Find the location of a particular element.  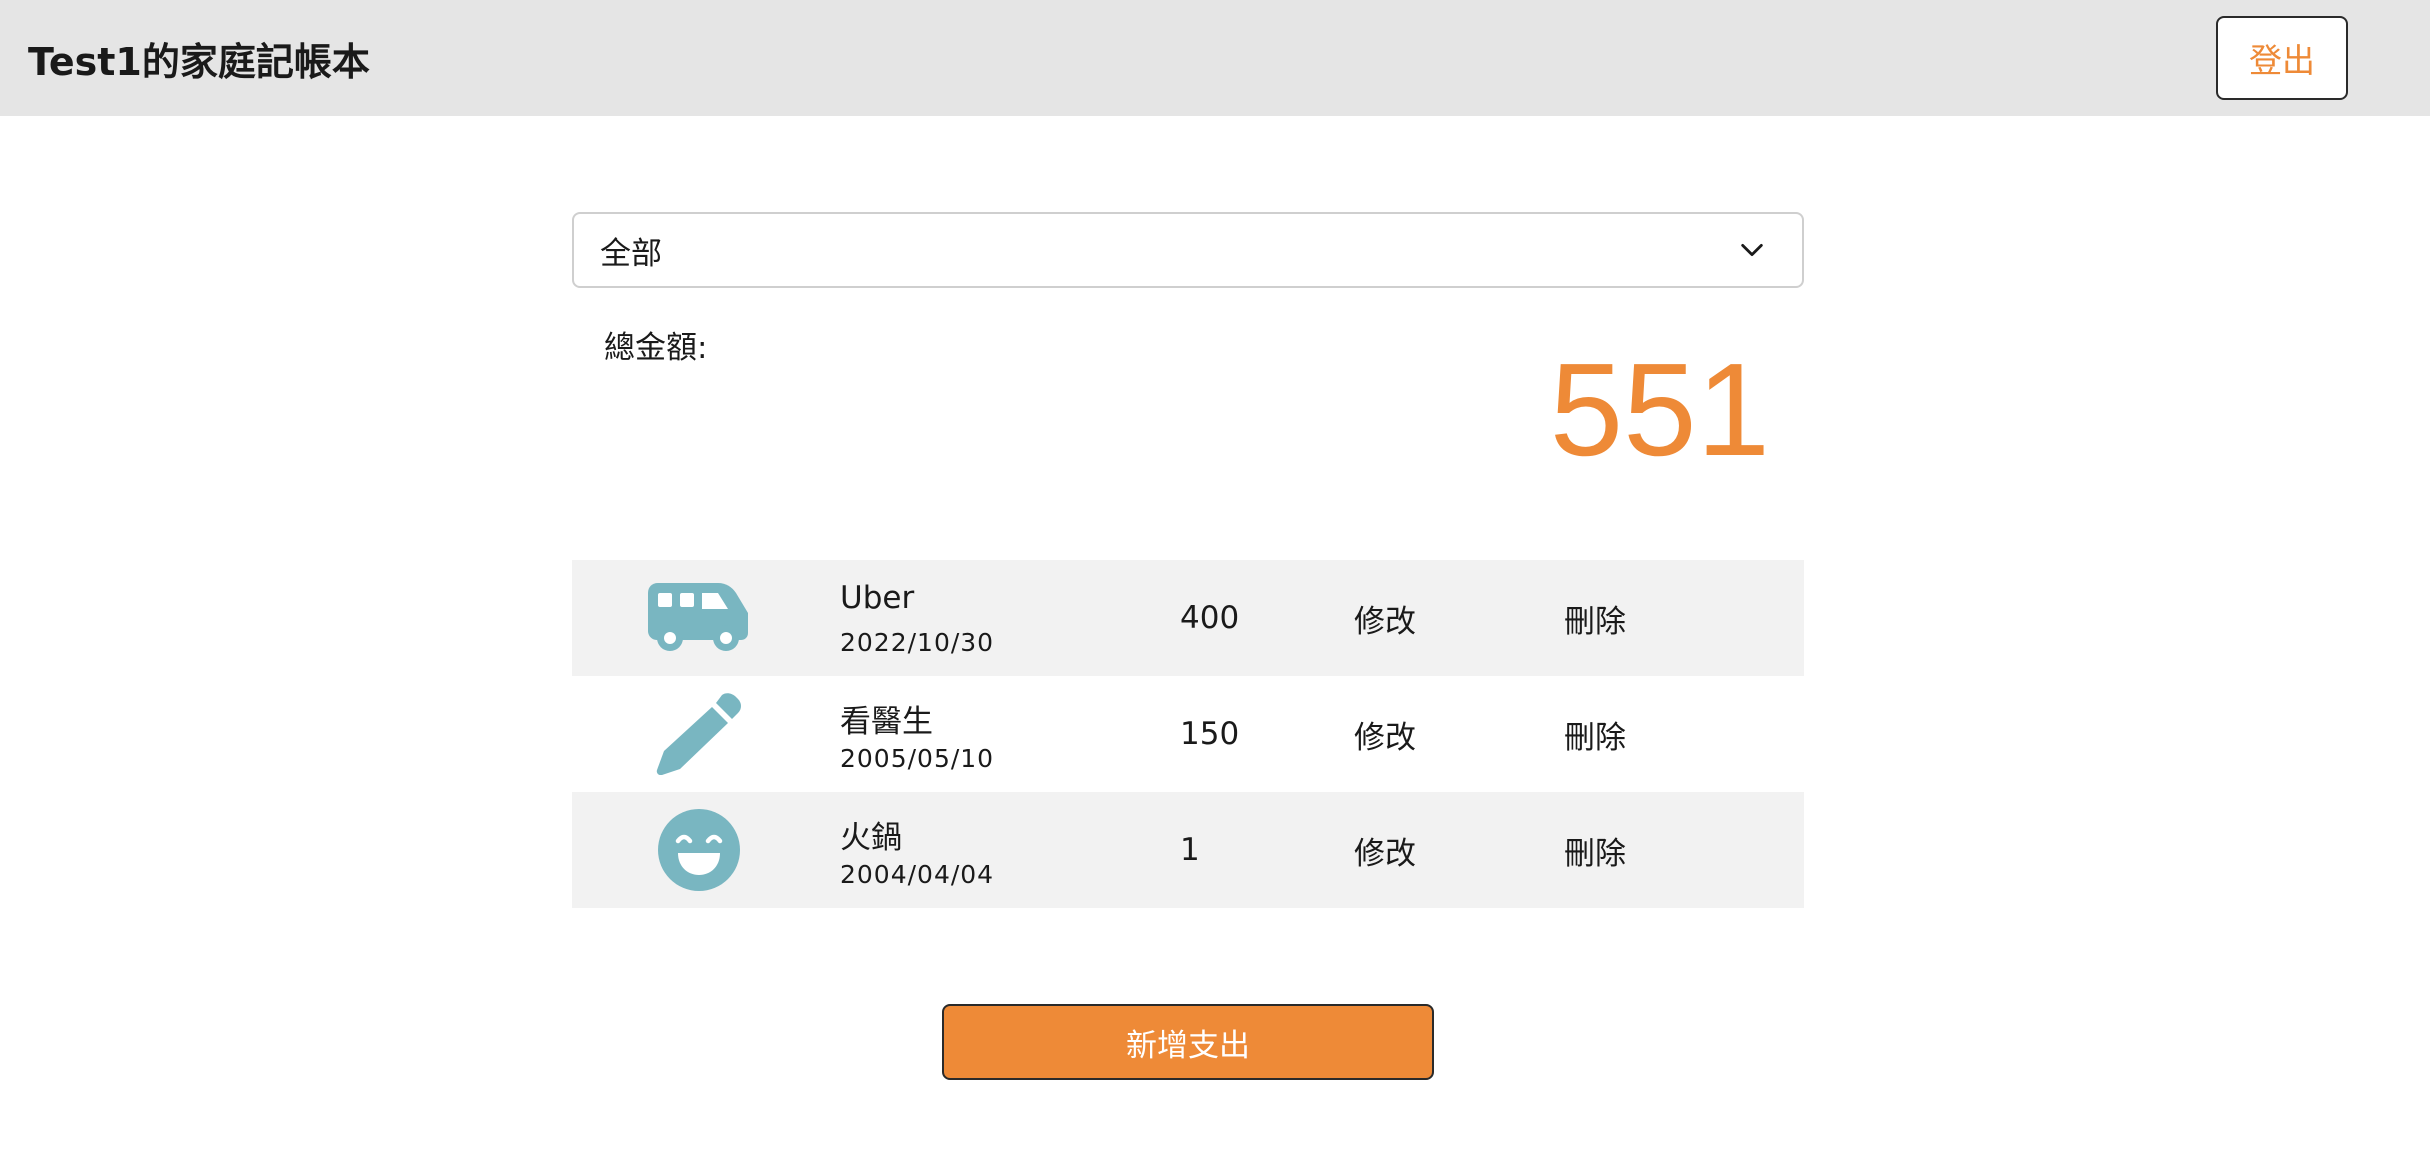

expense-name: Uber is located at coordinates (877, 598).